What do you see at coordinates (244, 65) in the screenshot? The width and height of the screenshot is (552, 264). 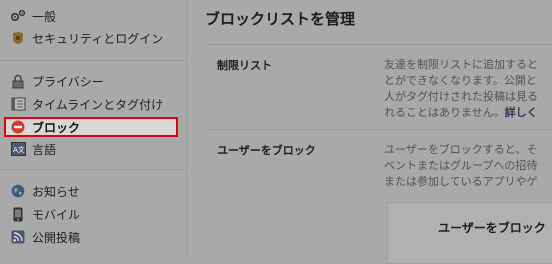 I see `restricted-list-label: 制限リスト` at bounding box center [244, 65].